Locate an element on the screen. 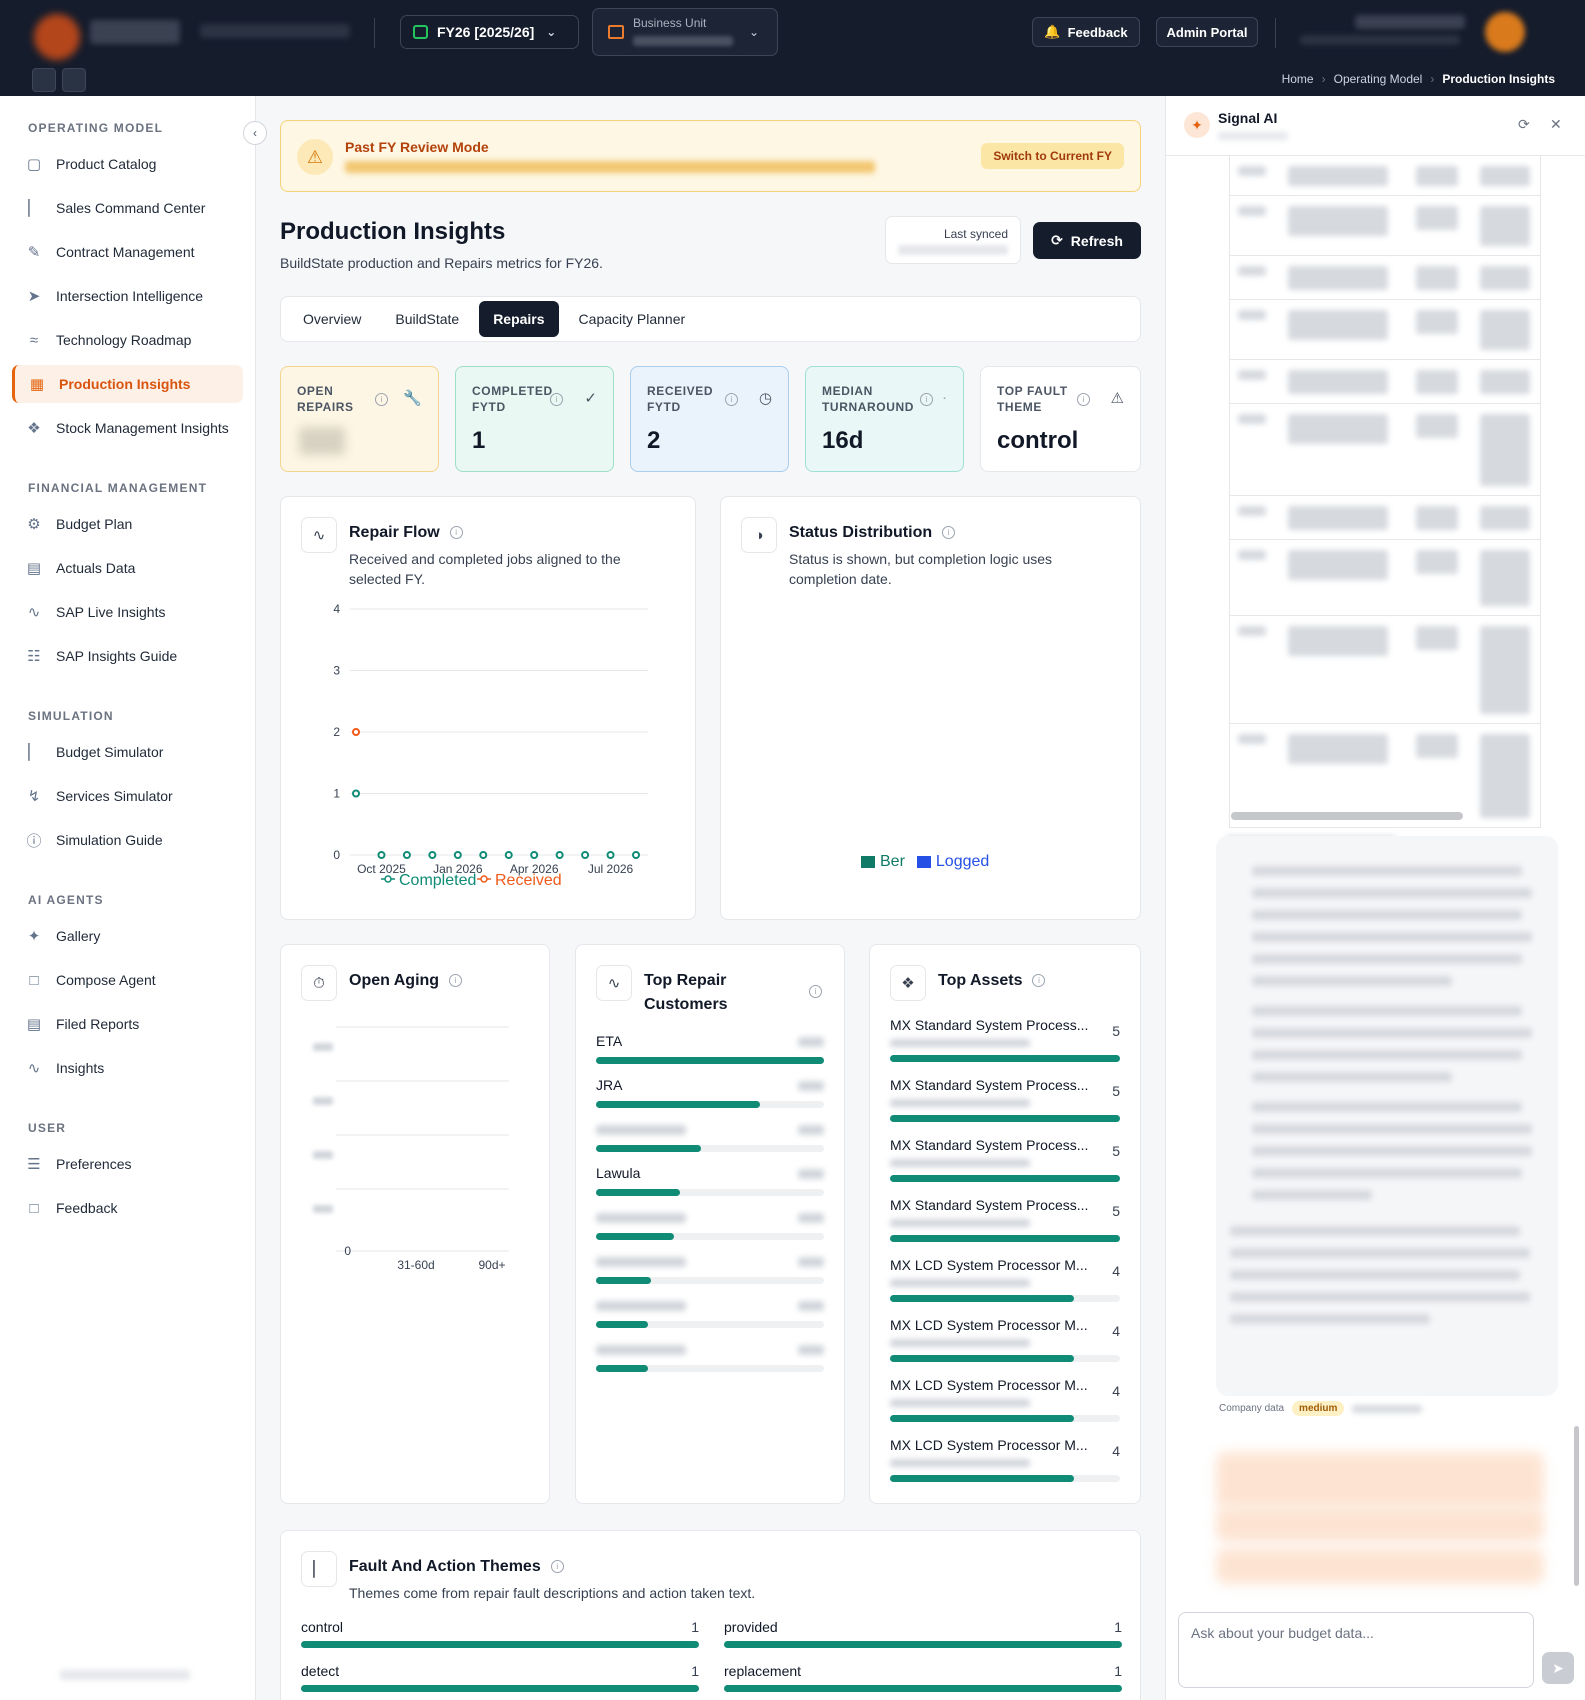 The width and height of the screenshot is (1585, 1700). legend-label: Received is located at coordinates (528, 880).